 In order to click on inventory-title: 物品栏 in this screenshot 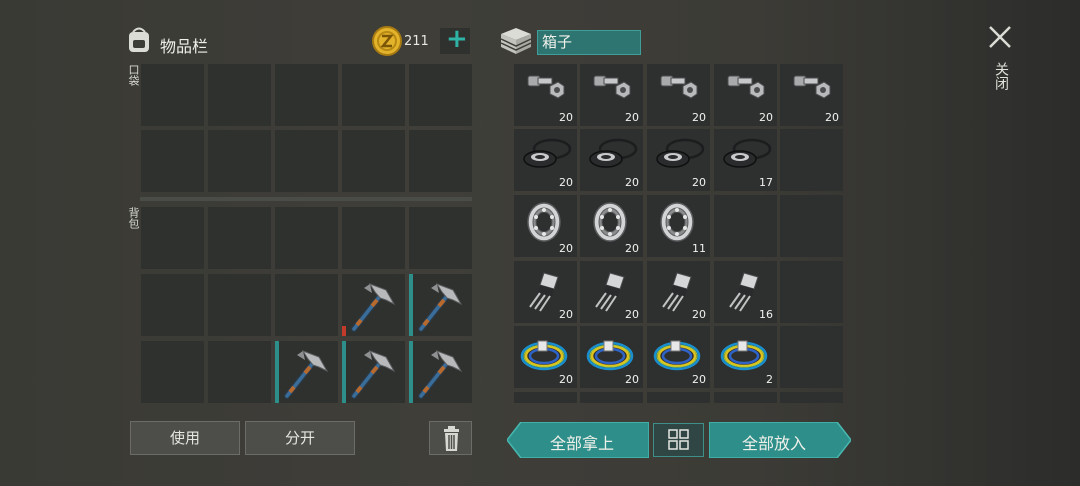, I will do `click(184, 46)`.